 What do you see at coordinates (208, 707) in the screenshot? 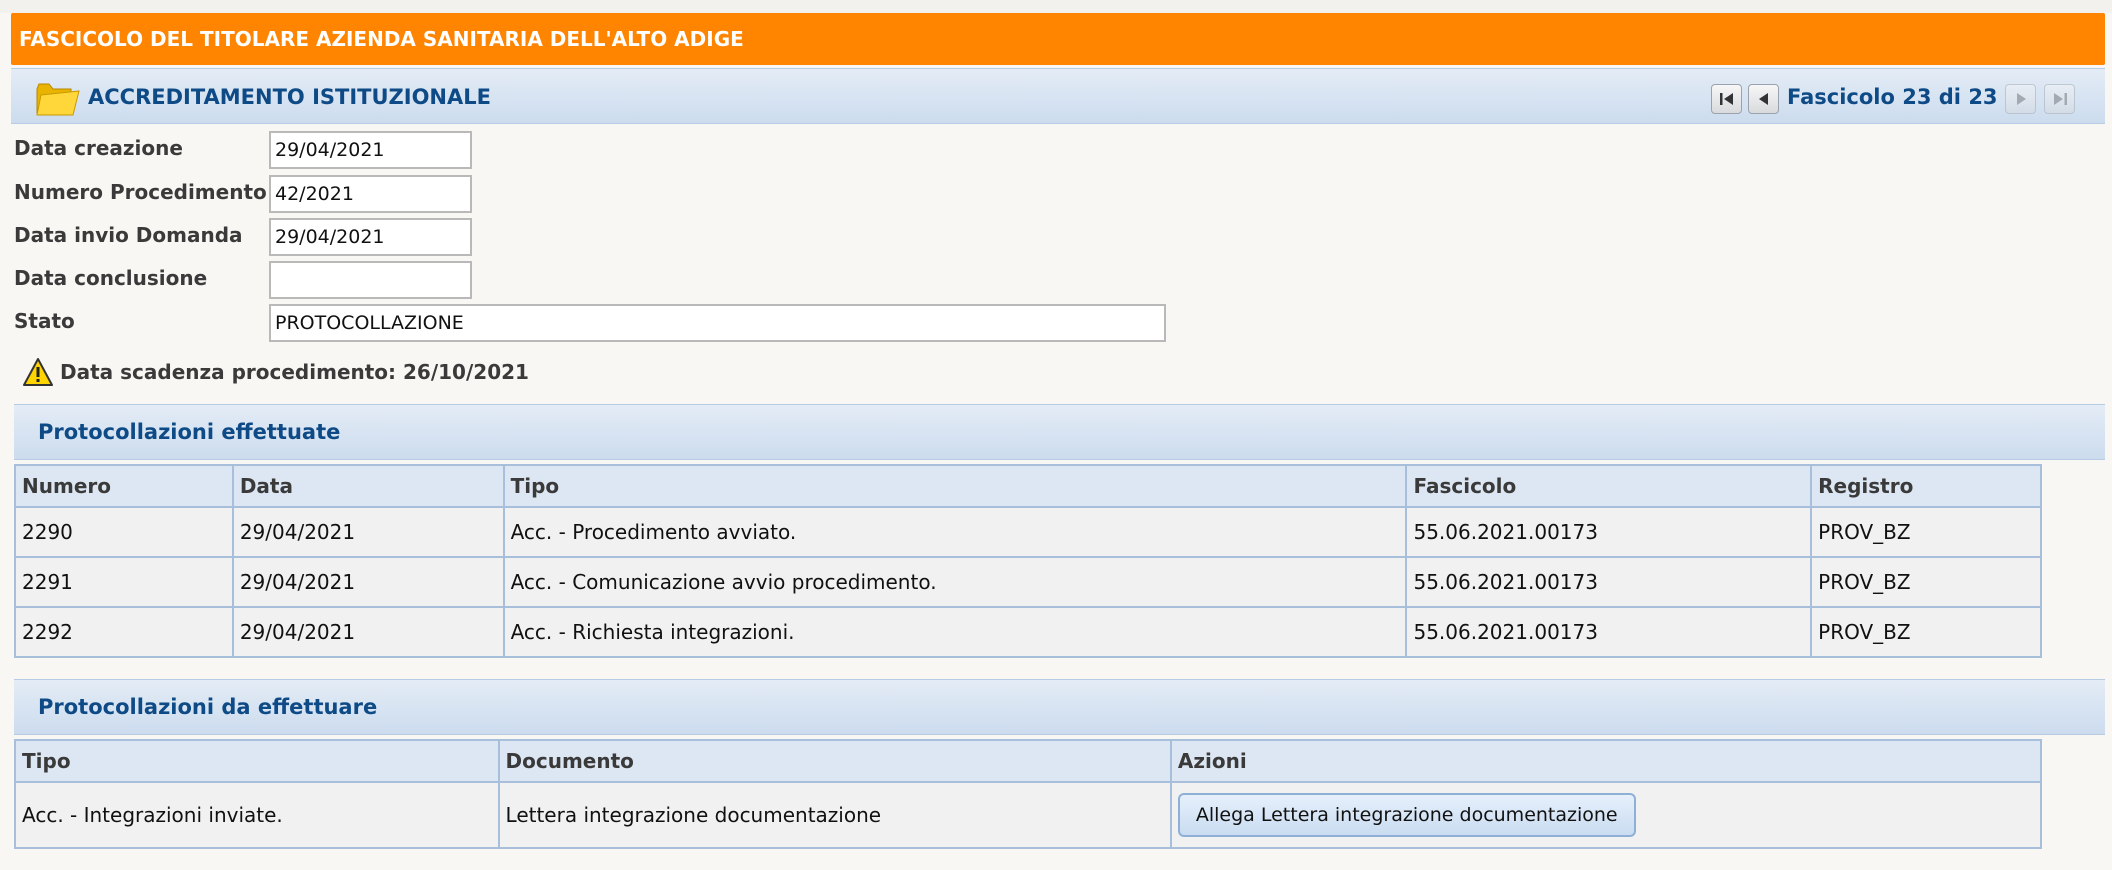
I see `protocollazioni-da-effettuare-title: Protocollazioni da effettuare` at bounding box center [208, 707].